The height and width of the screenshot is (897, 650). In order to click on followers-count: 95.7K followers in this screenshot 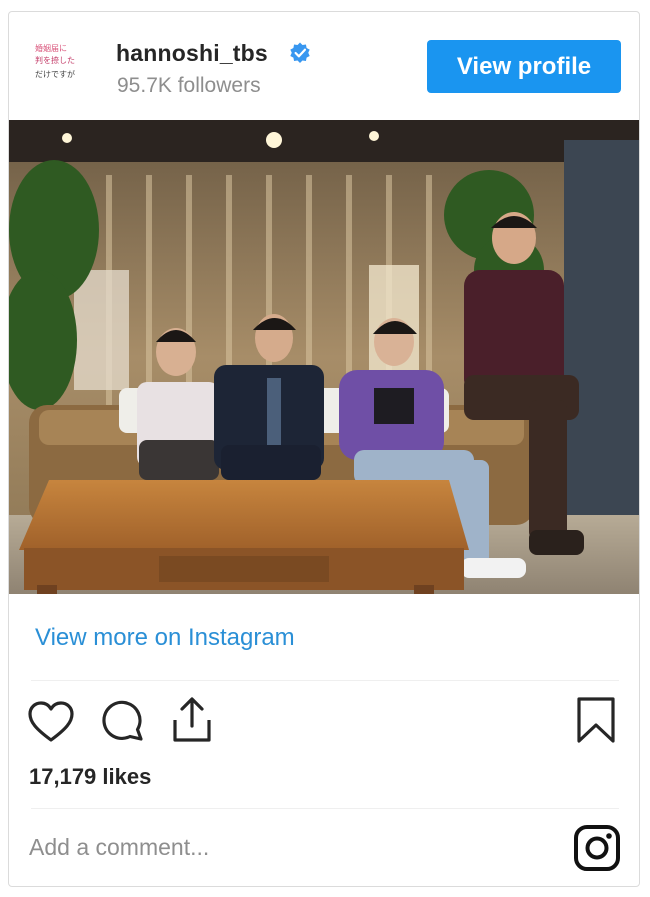, I will do `click(189, 85)`.